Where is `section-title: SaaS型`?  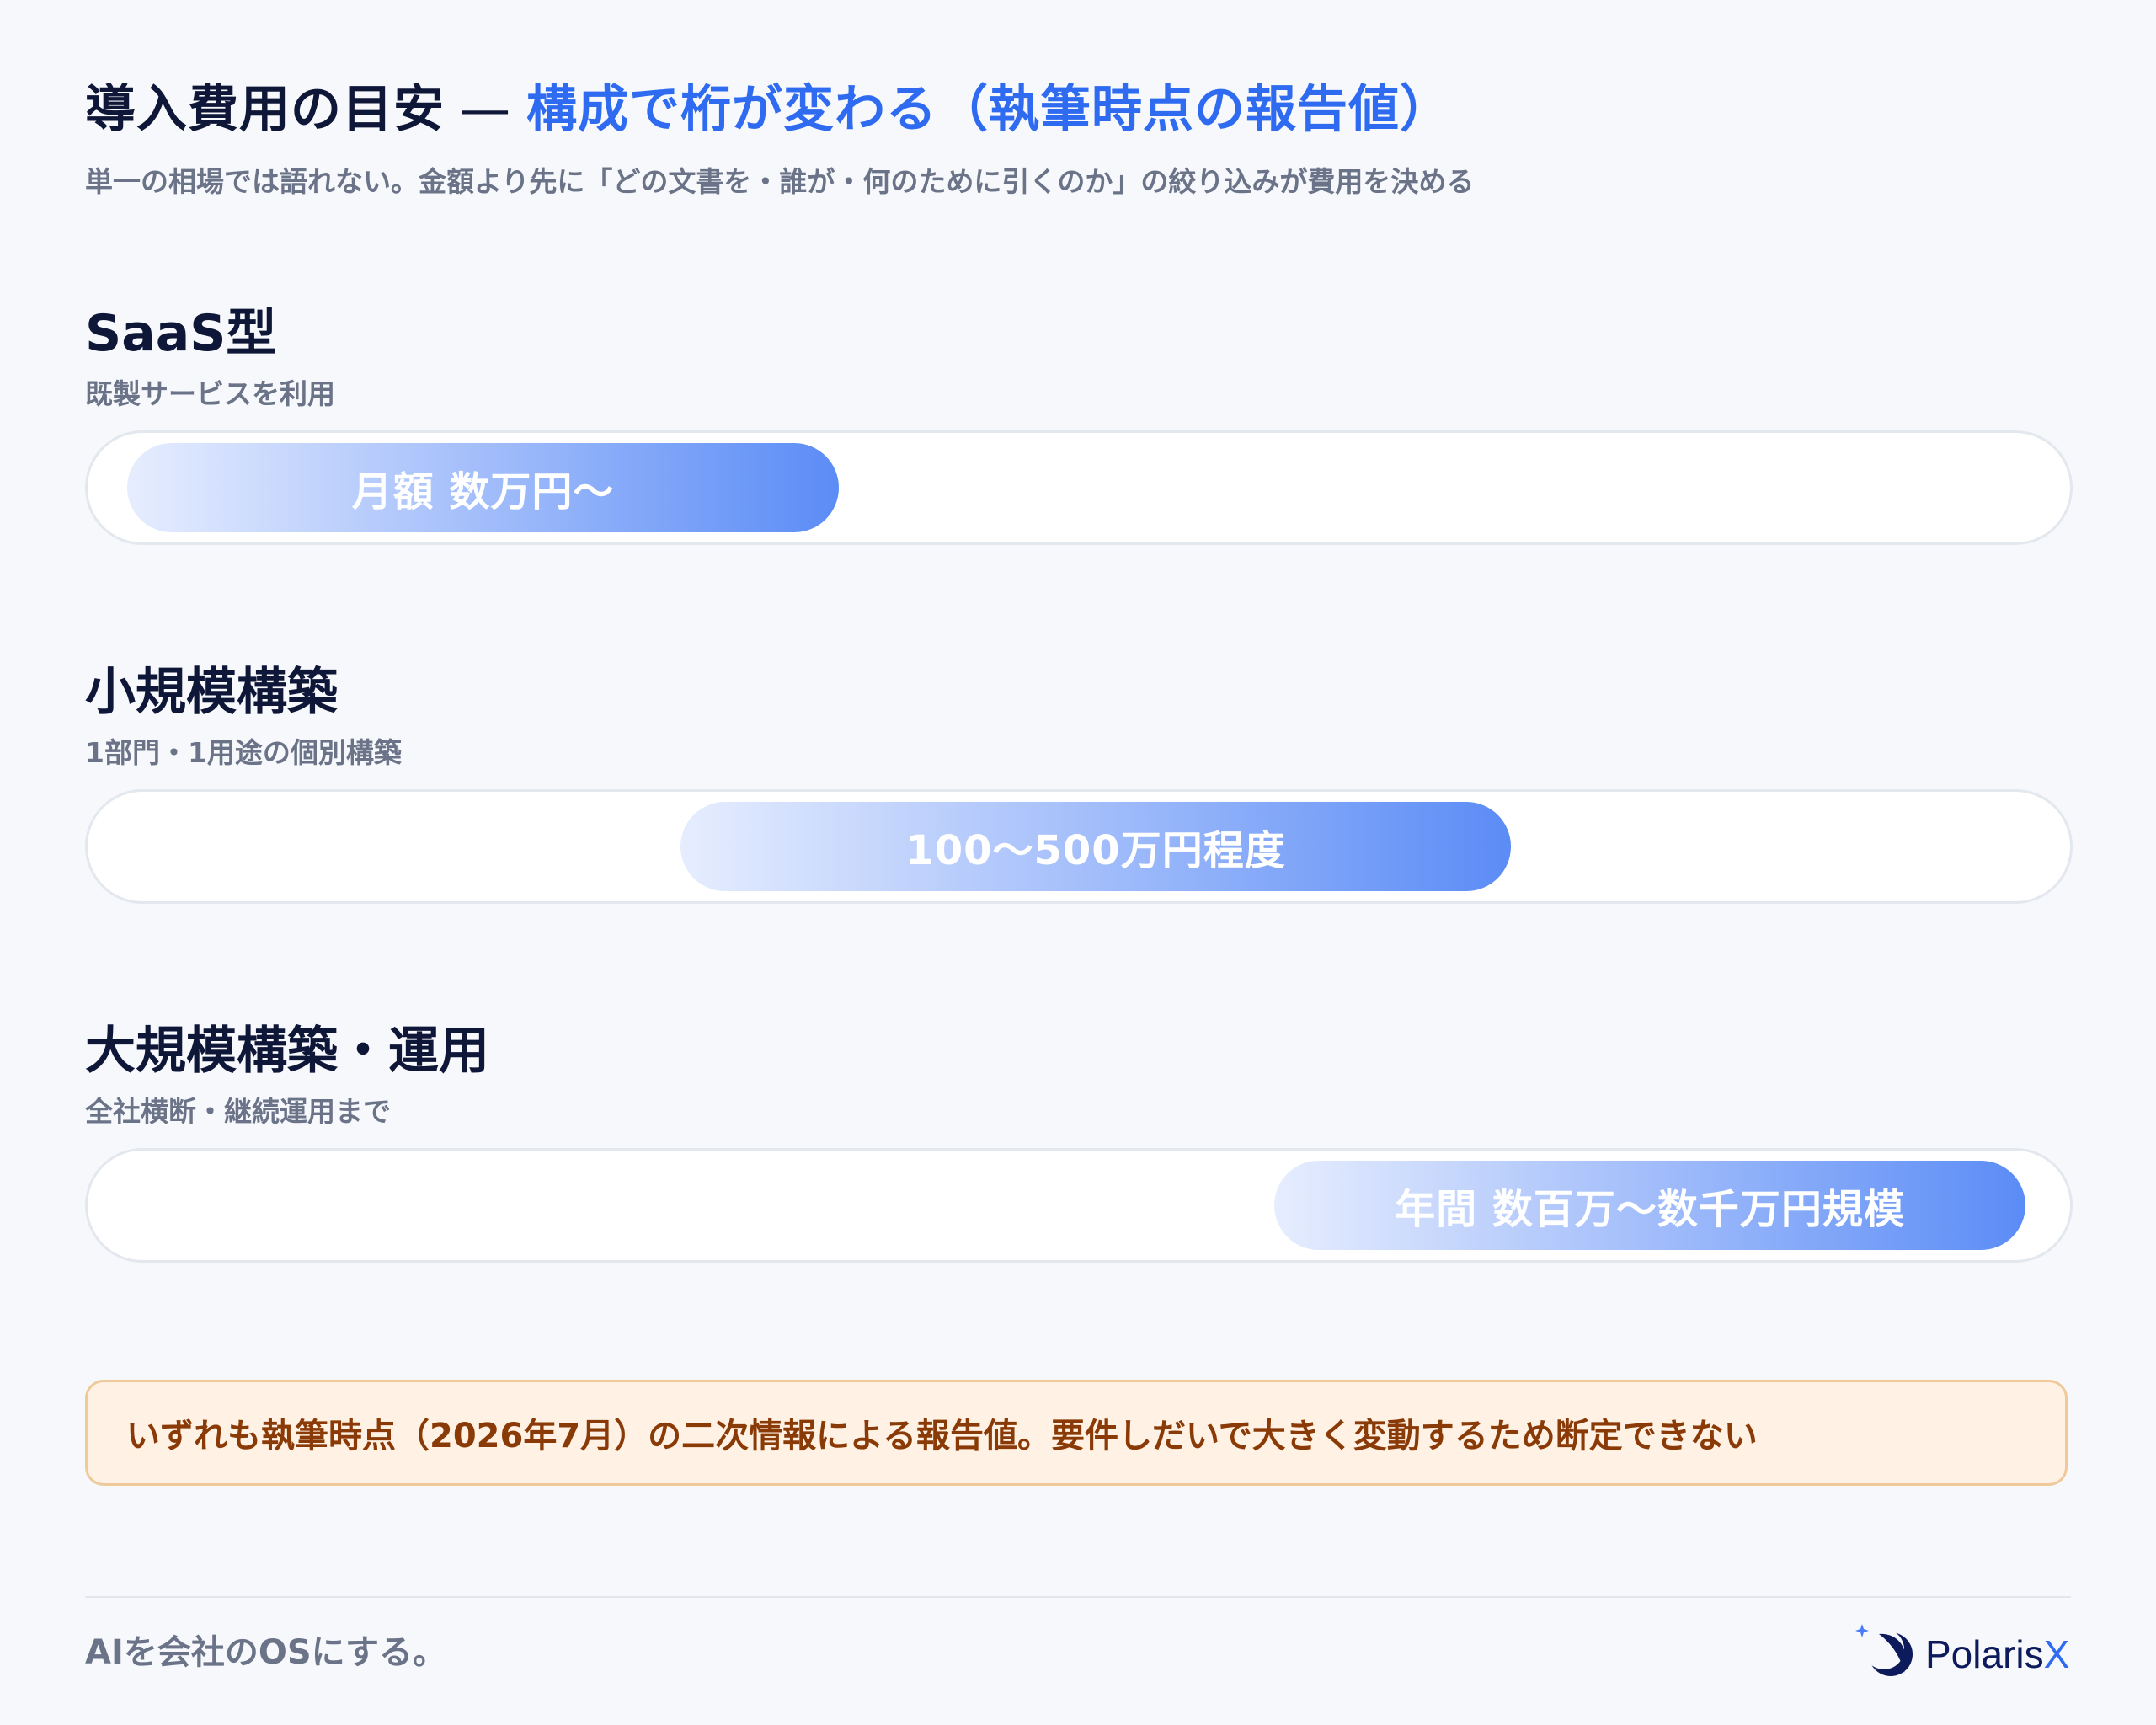
section-title: SaaS型 is located at coordinates (181, 333).